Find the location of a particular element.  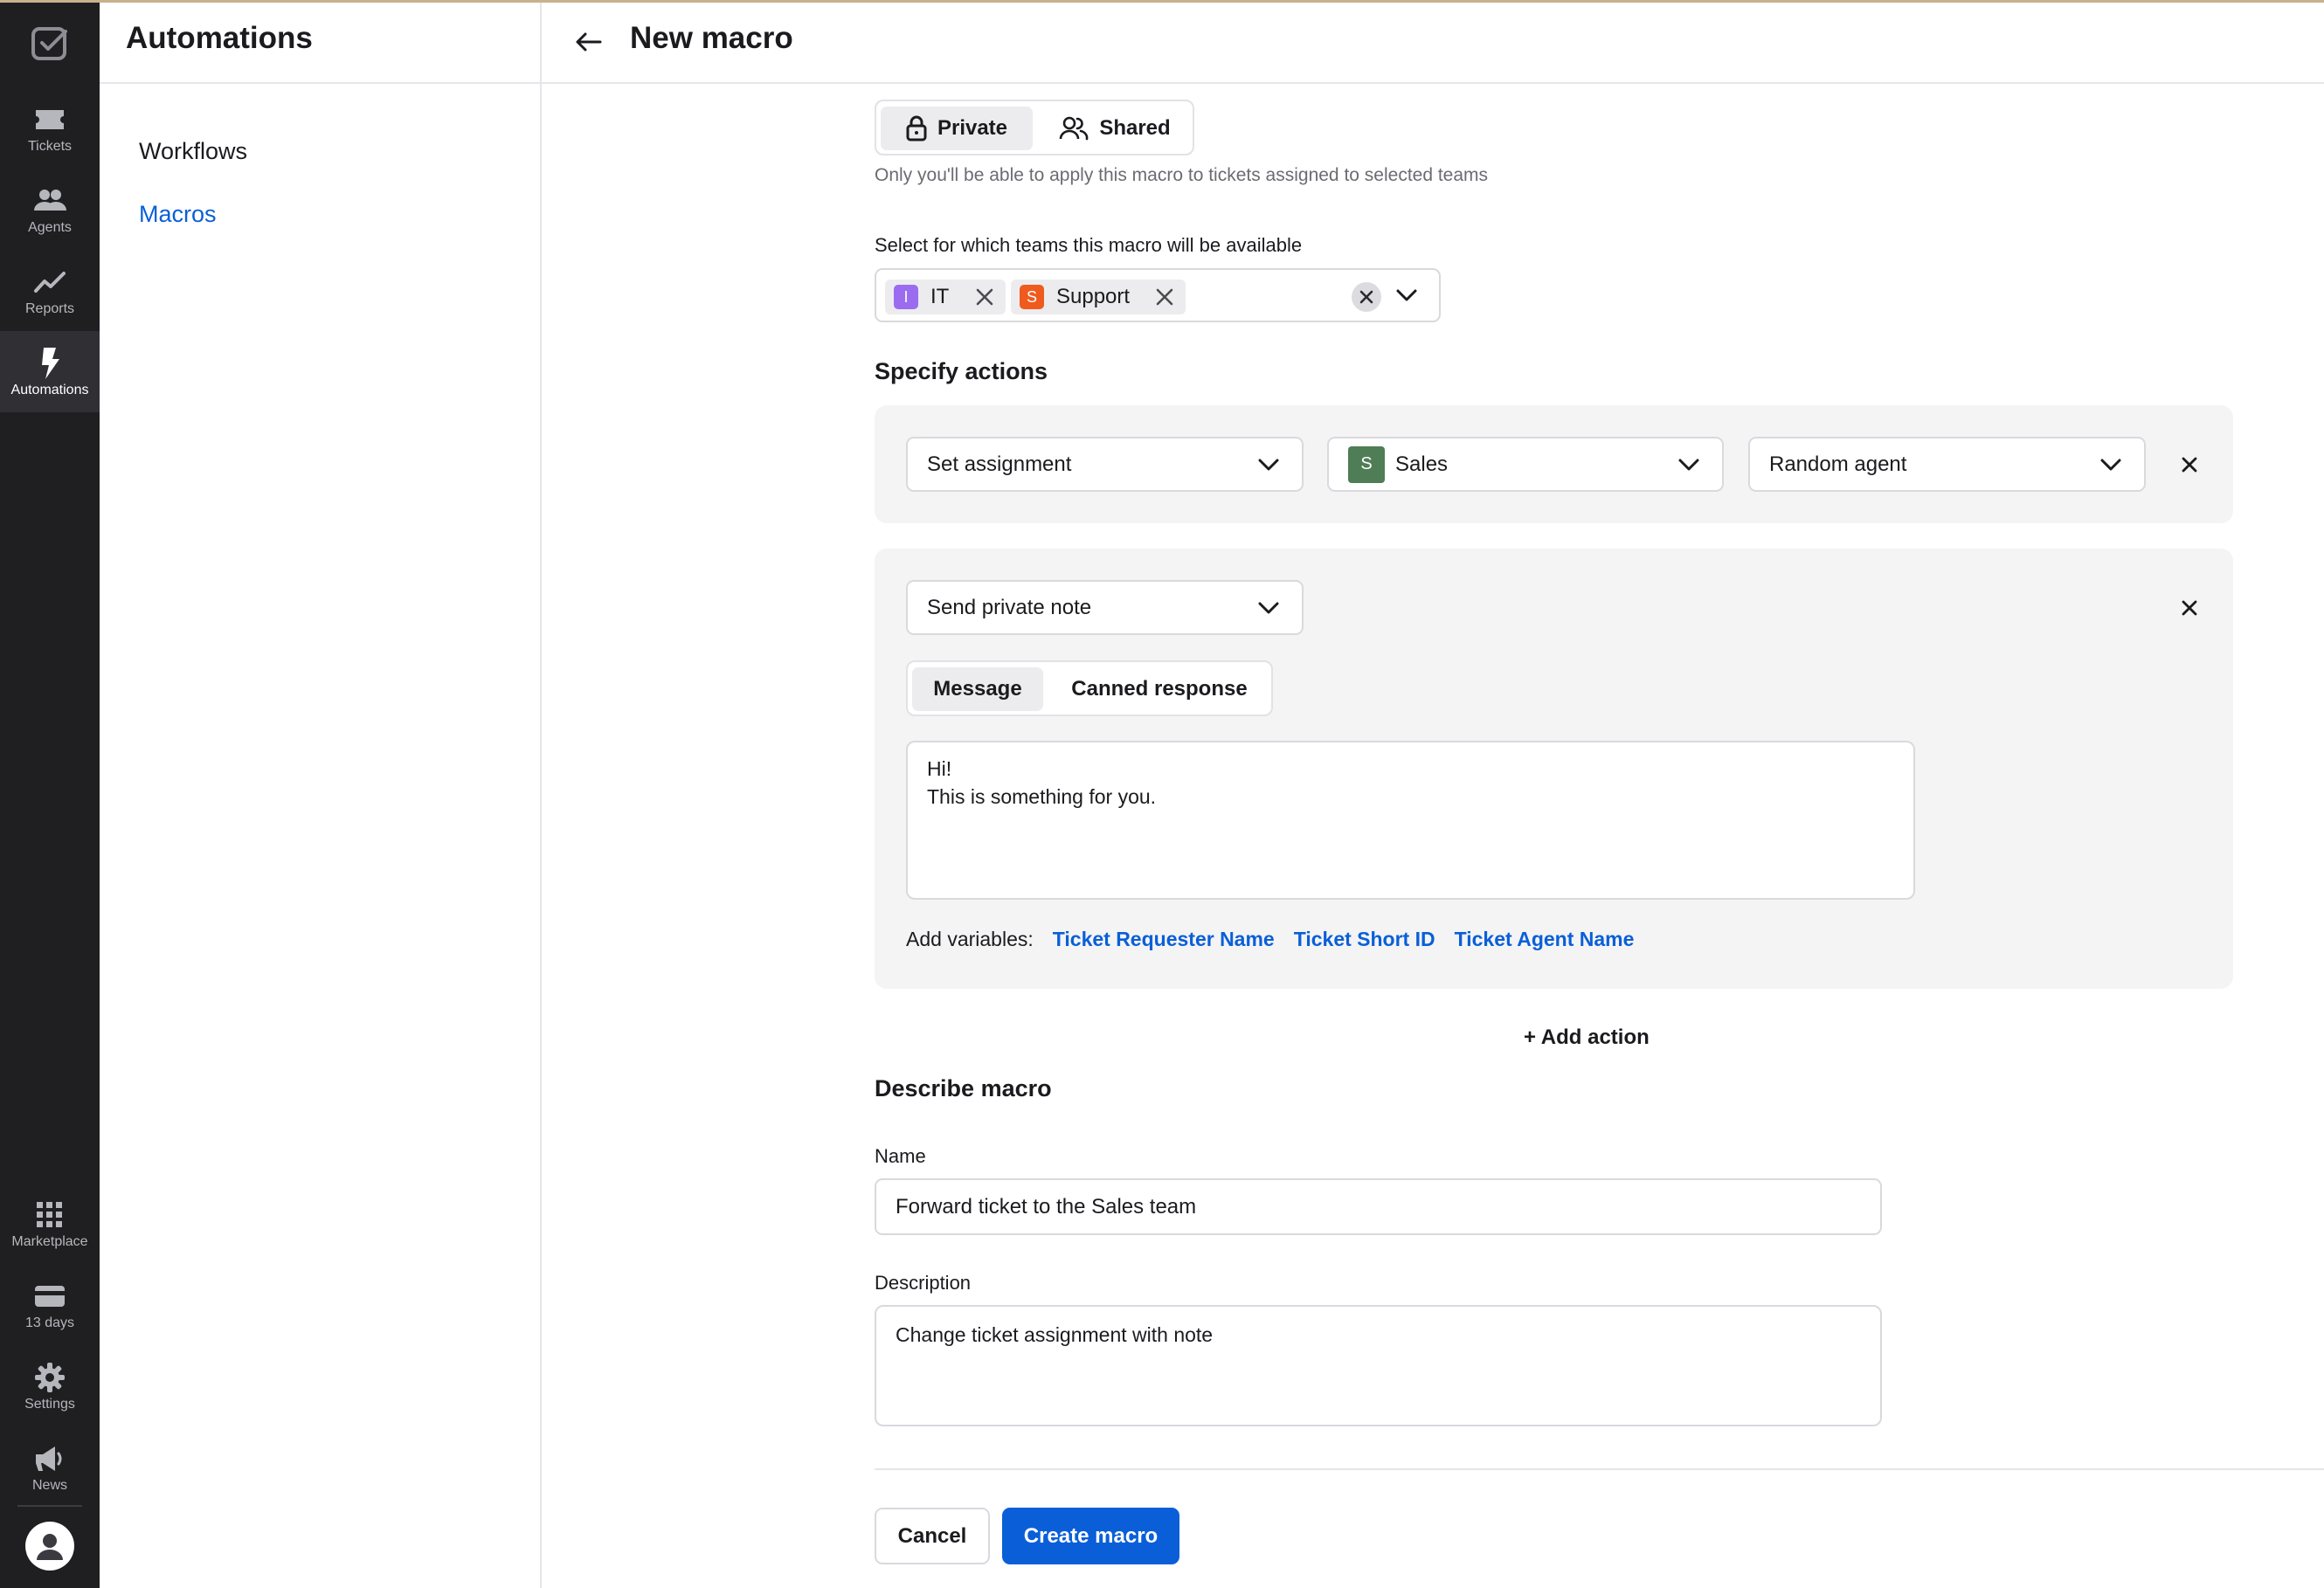

tab-message-label: Message is located at coordinates (977, 689).